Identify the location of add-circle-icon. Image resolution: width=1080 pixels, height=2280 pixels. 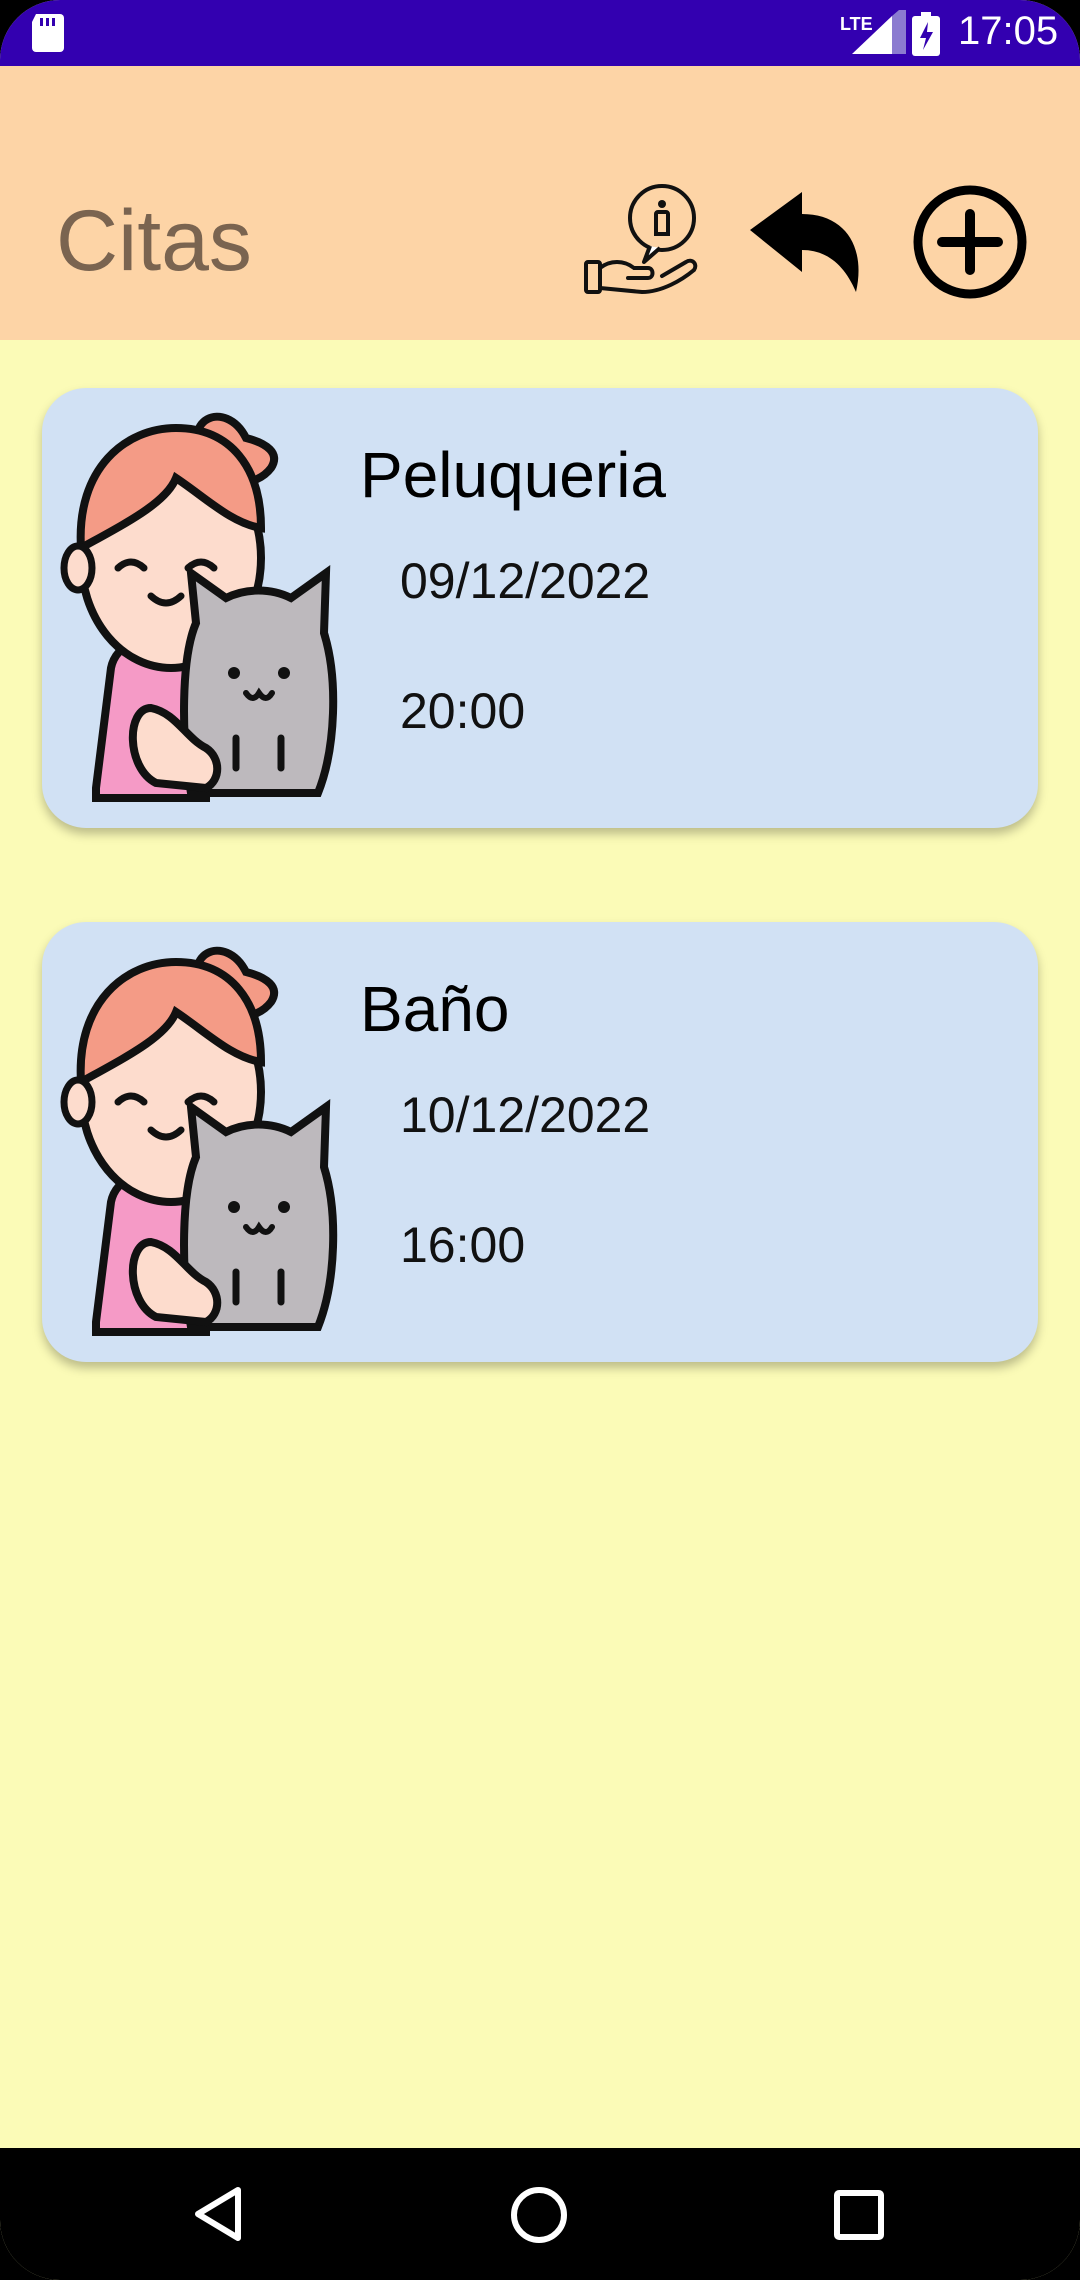
(970, 242).